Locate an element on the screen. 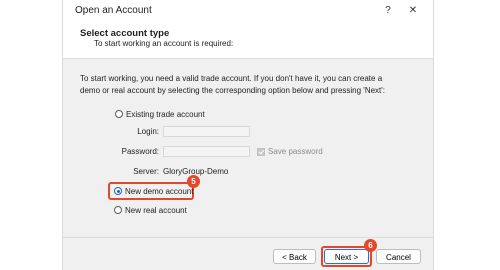 This screenshot has height=270, width=500. header-subtitle: To start working an account is required: is located at coordinates (164, 43).